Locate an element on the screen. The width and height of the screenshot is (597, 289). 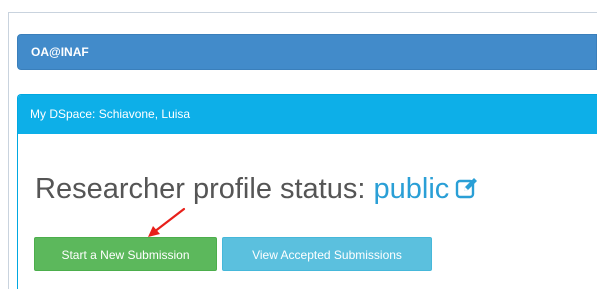
panel-heading-title: My DSpace: Schiavone, Luisa is located at coordinates (110, 114).